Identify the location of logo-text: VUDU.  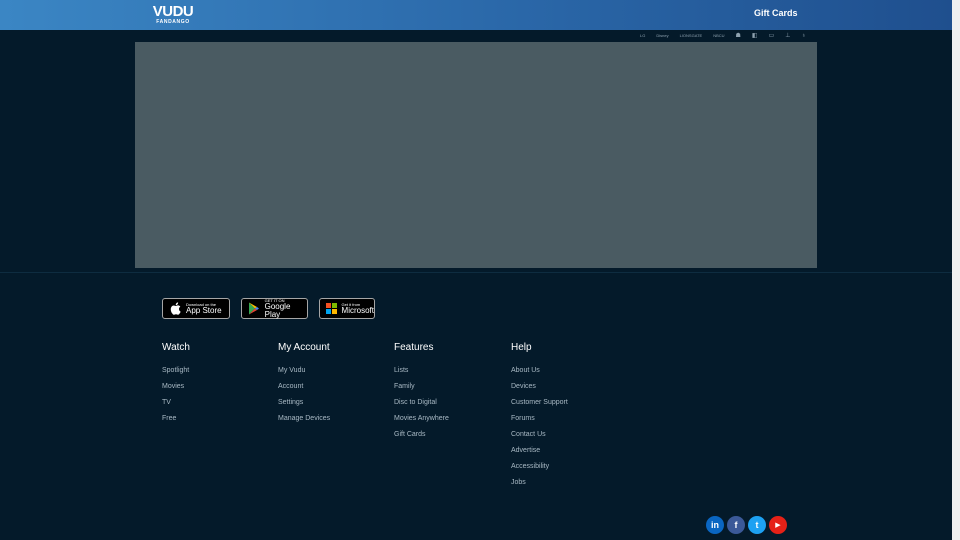
(173, 11).